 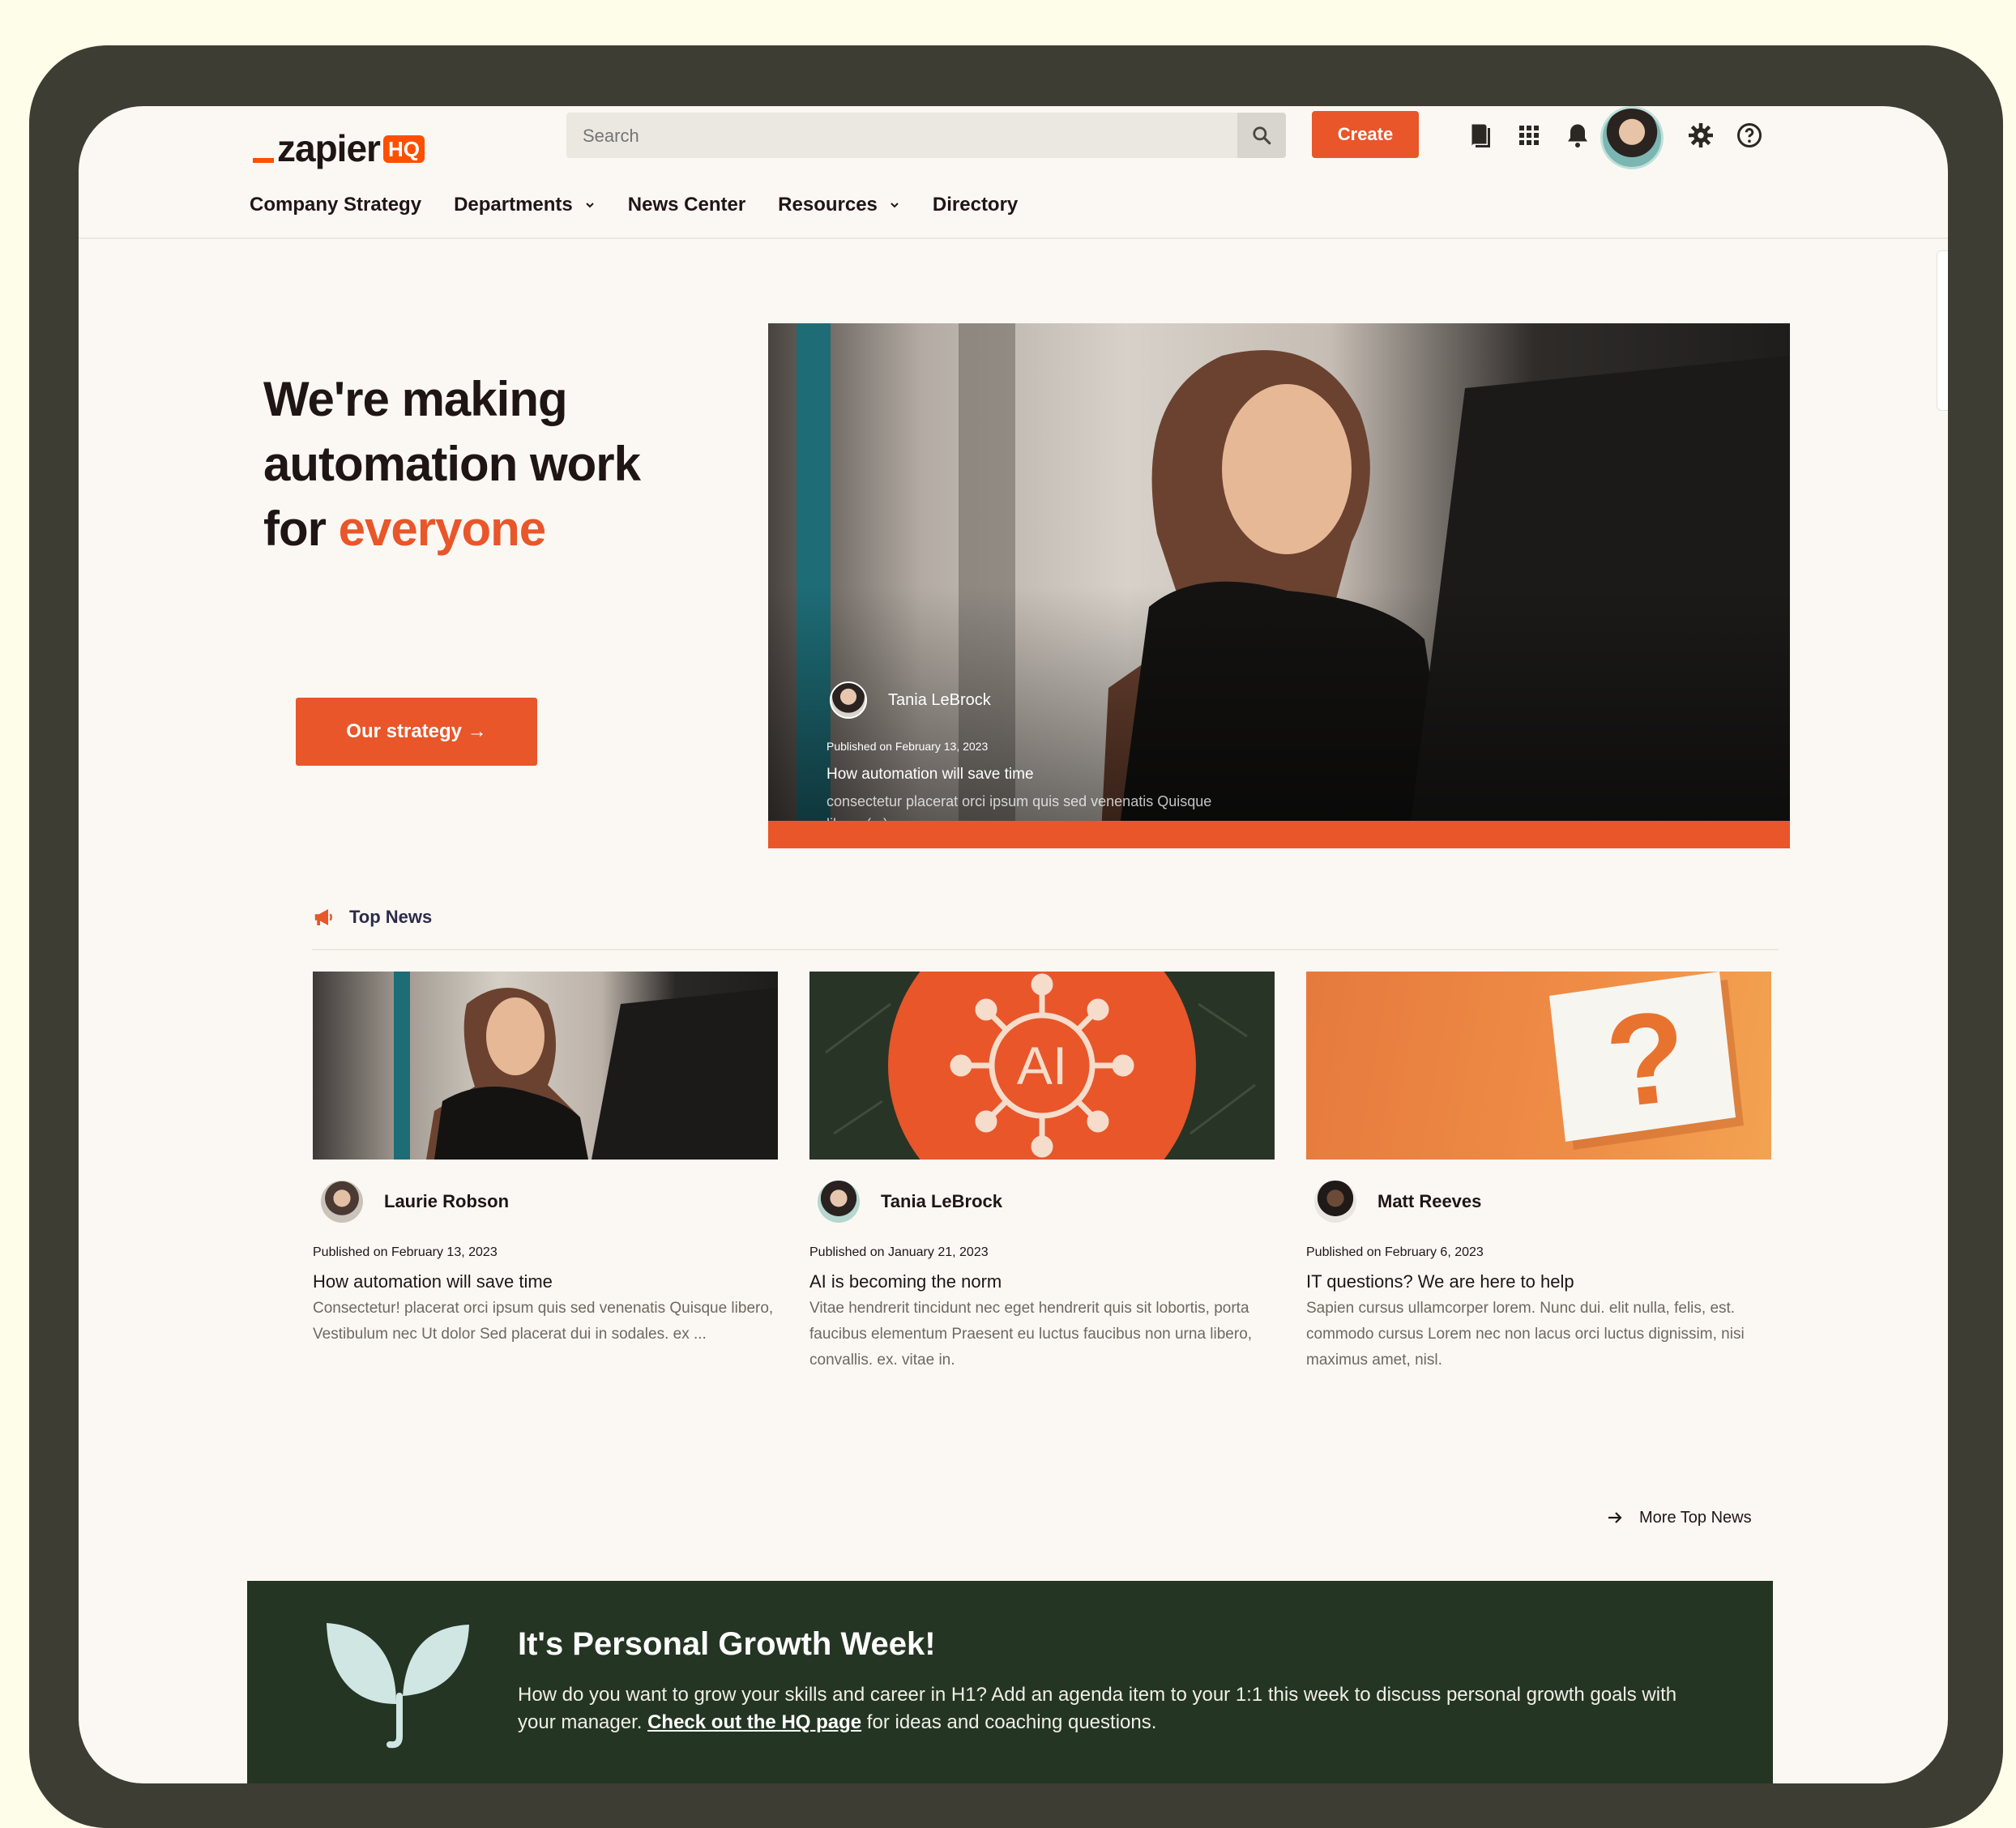 I want to click on our-strategy-button: Our strategy →, so click(x=416, y=732).